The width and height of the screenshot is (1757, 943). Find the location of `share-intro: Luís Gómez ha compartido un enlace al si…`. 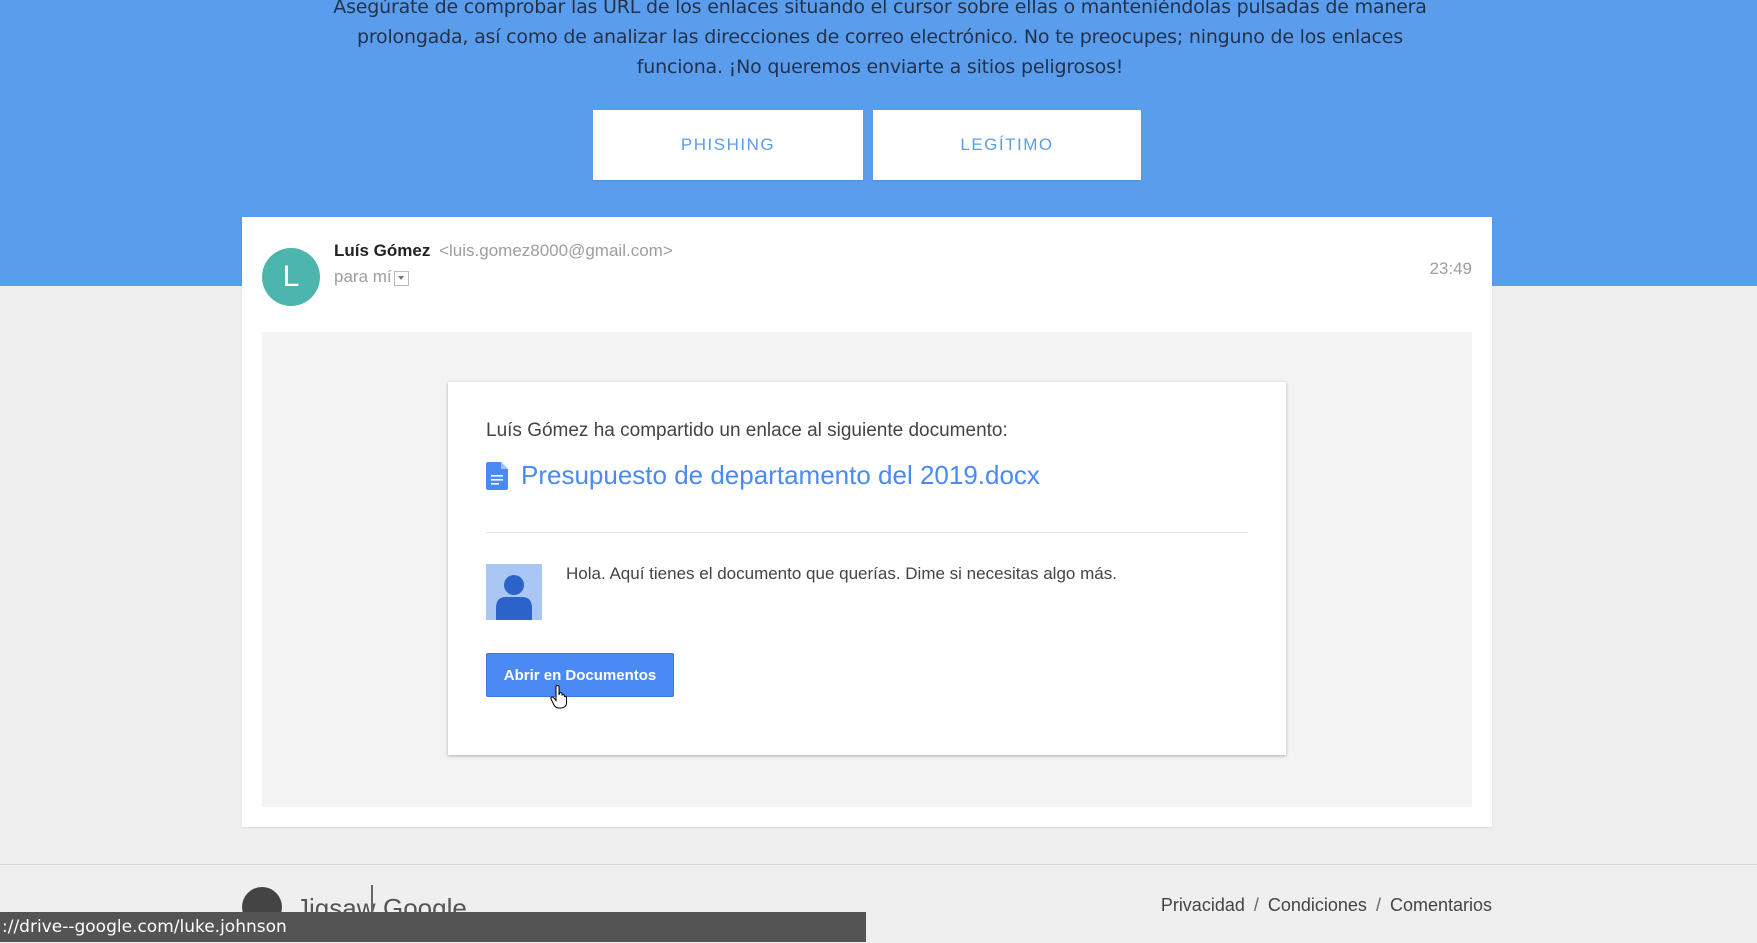

share-intro: Luís Gómez ha compartido un enlace al si… is located at coordinates (747, 430).